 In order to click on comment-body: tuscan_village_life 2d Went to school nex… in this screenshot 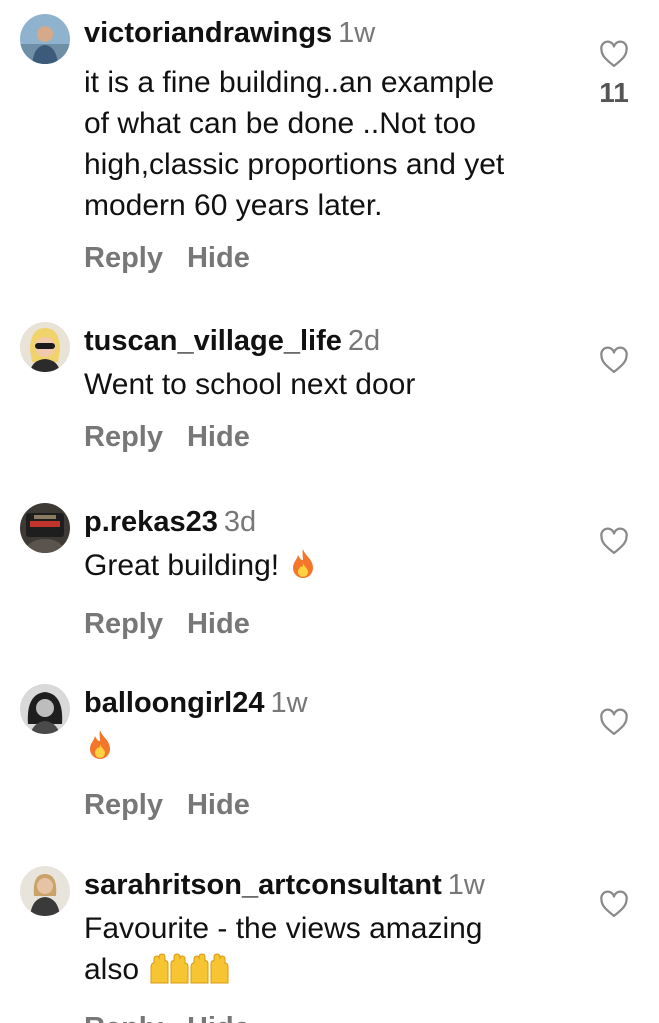, I will do `click(334, 388)`.